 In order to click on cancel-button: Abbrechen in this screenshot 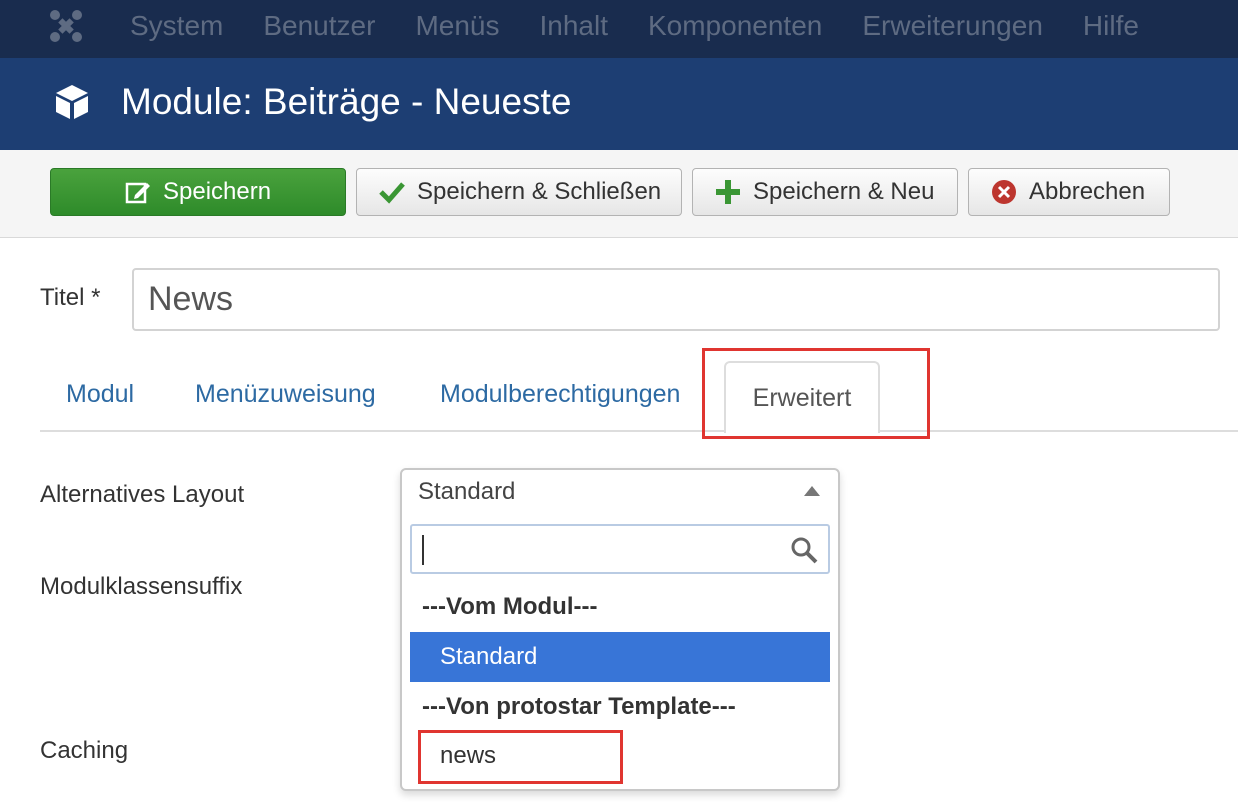, I will do `click(1069, 192)`.